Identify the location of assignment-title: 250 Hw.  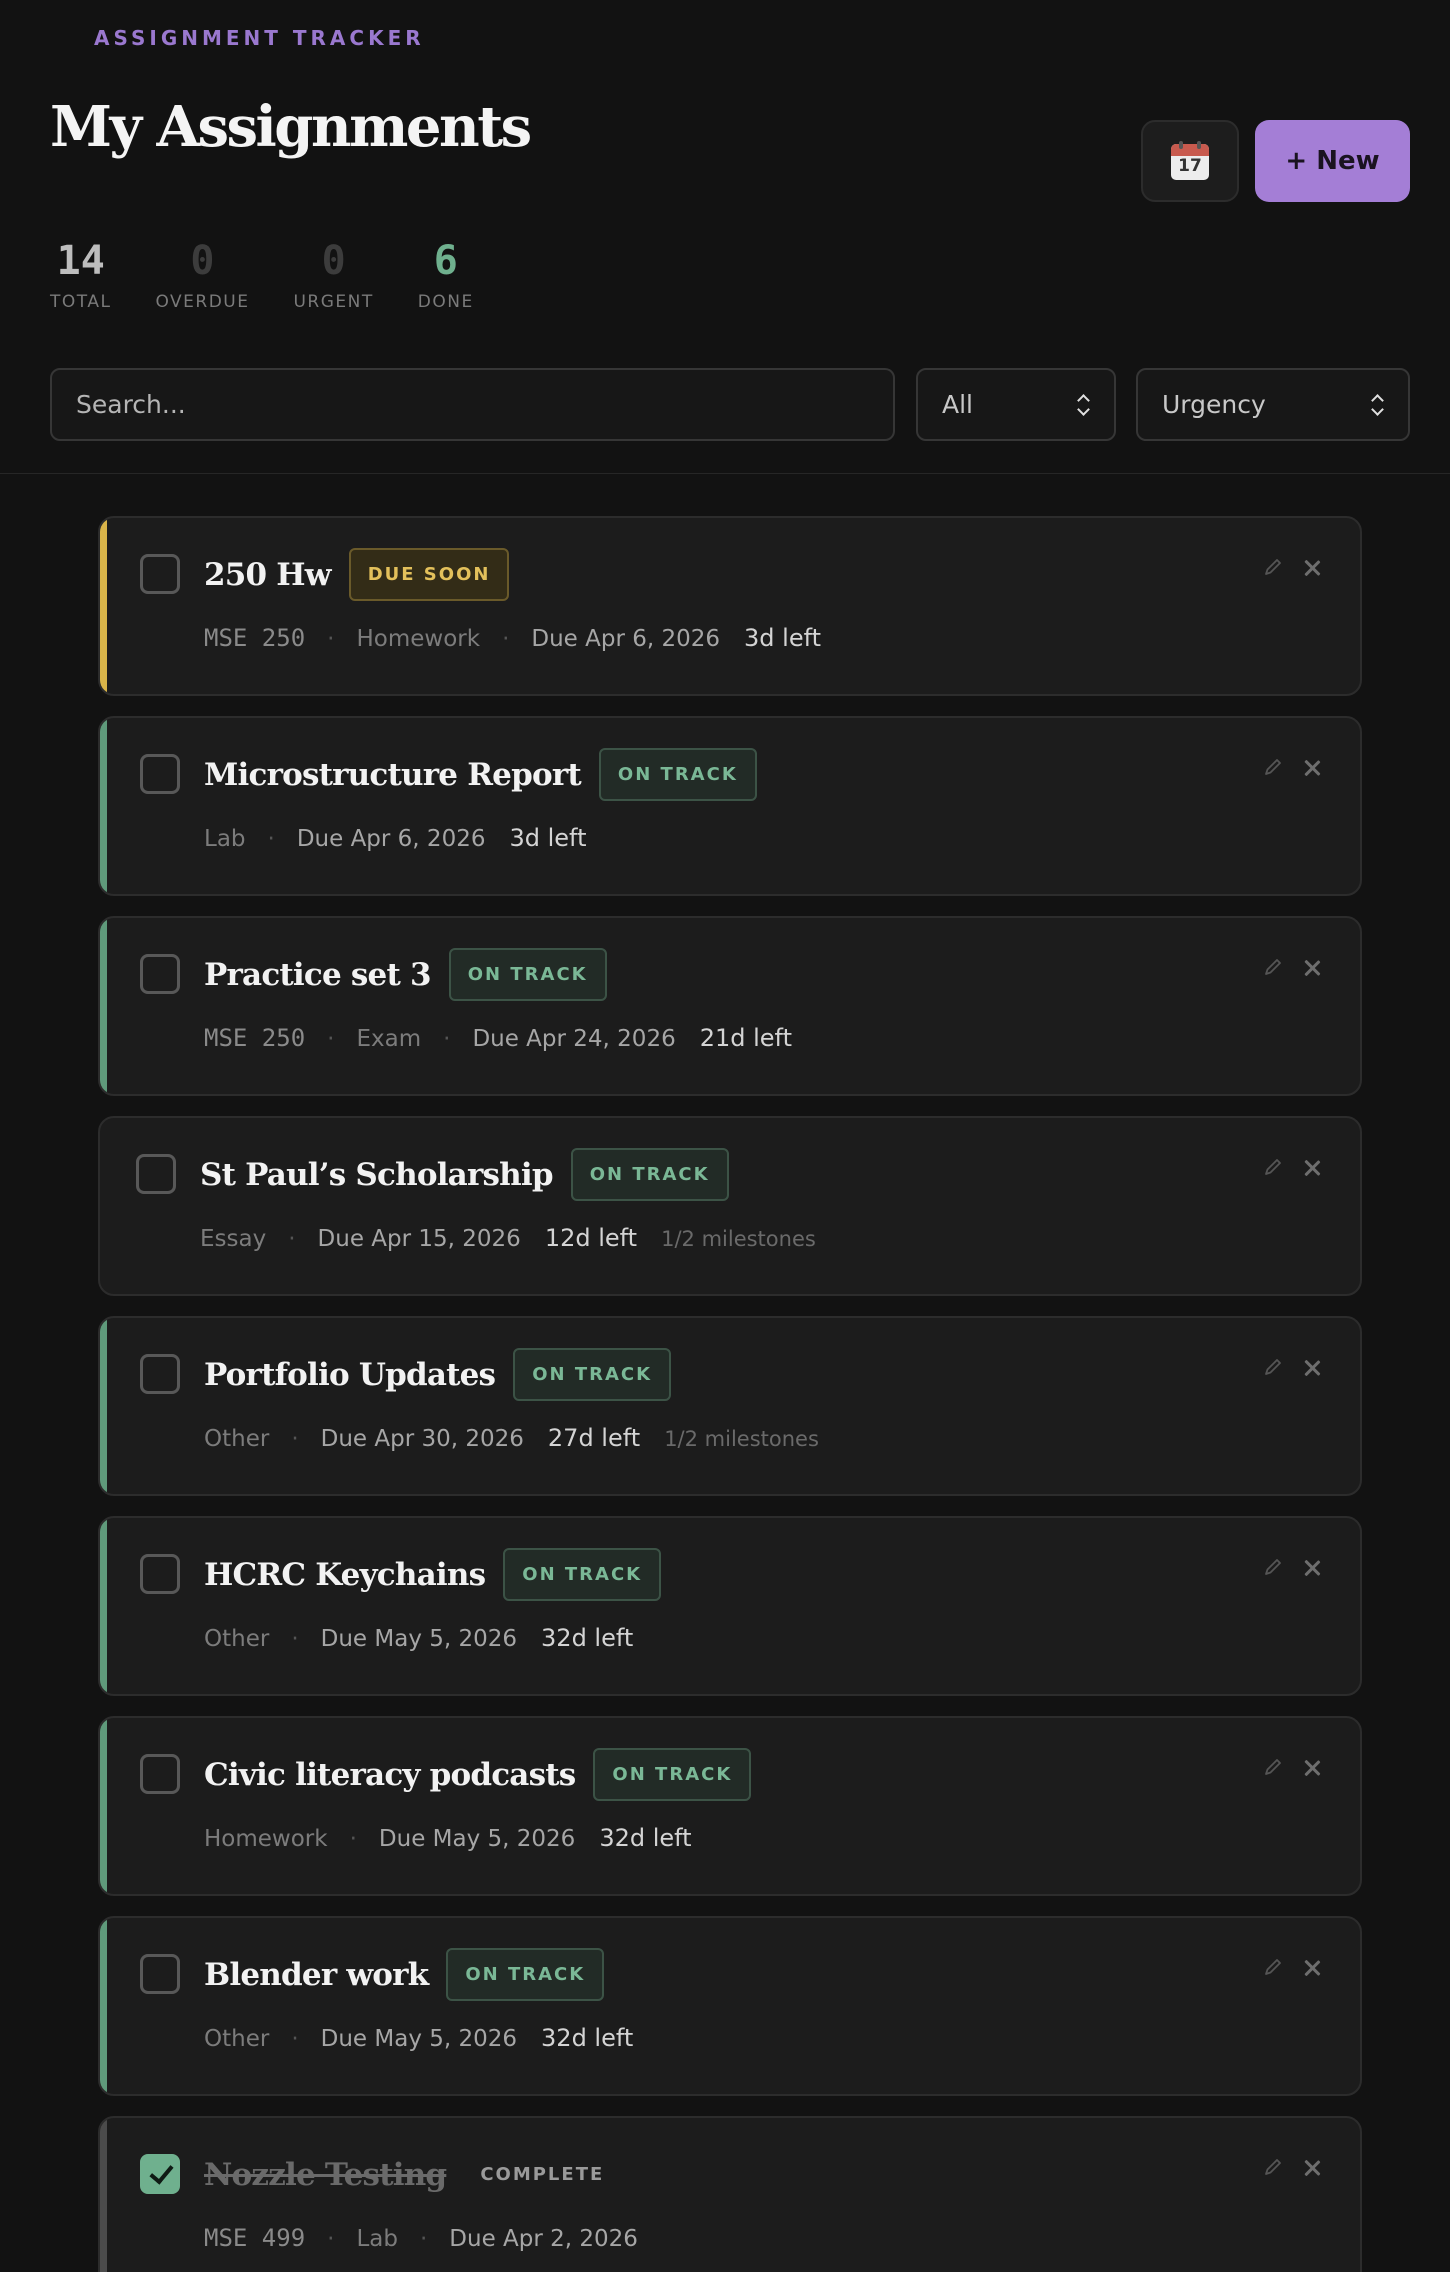
(267, 574).